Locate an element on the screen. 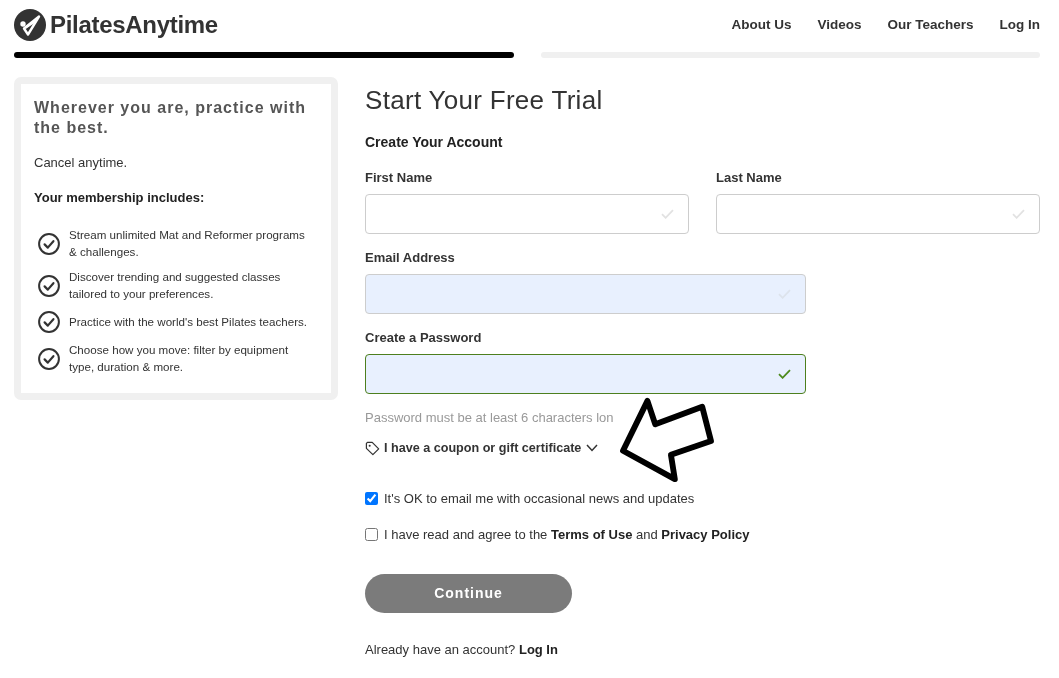 Image resolution: width=1059 pixels, height=678 pixels. field-label: Email Address is located at coordinates (410, 258).